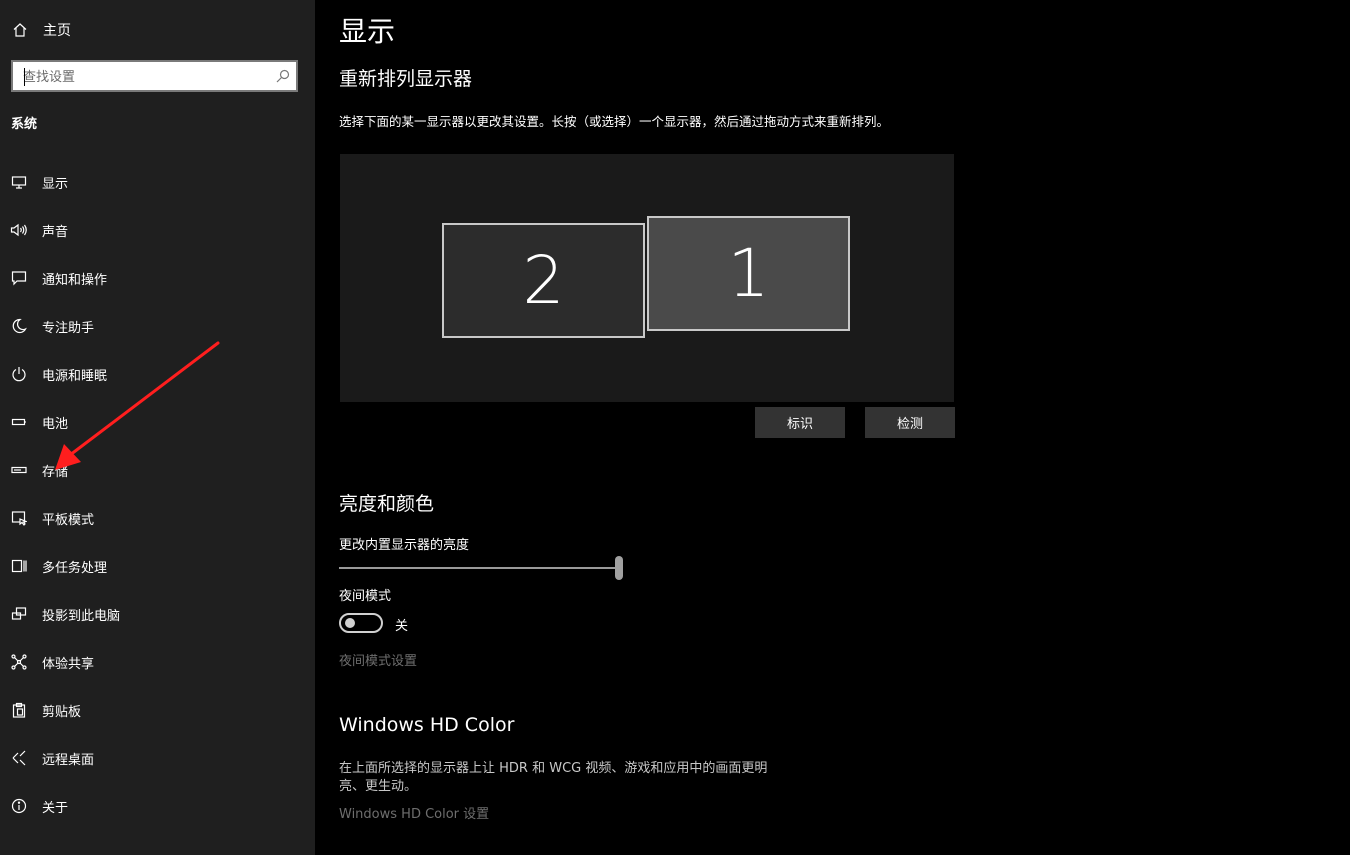  I want to click on slider-fill, so click(479, 568).